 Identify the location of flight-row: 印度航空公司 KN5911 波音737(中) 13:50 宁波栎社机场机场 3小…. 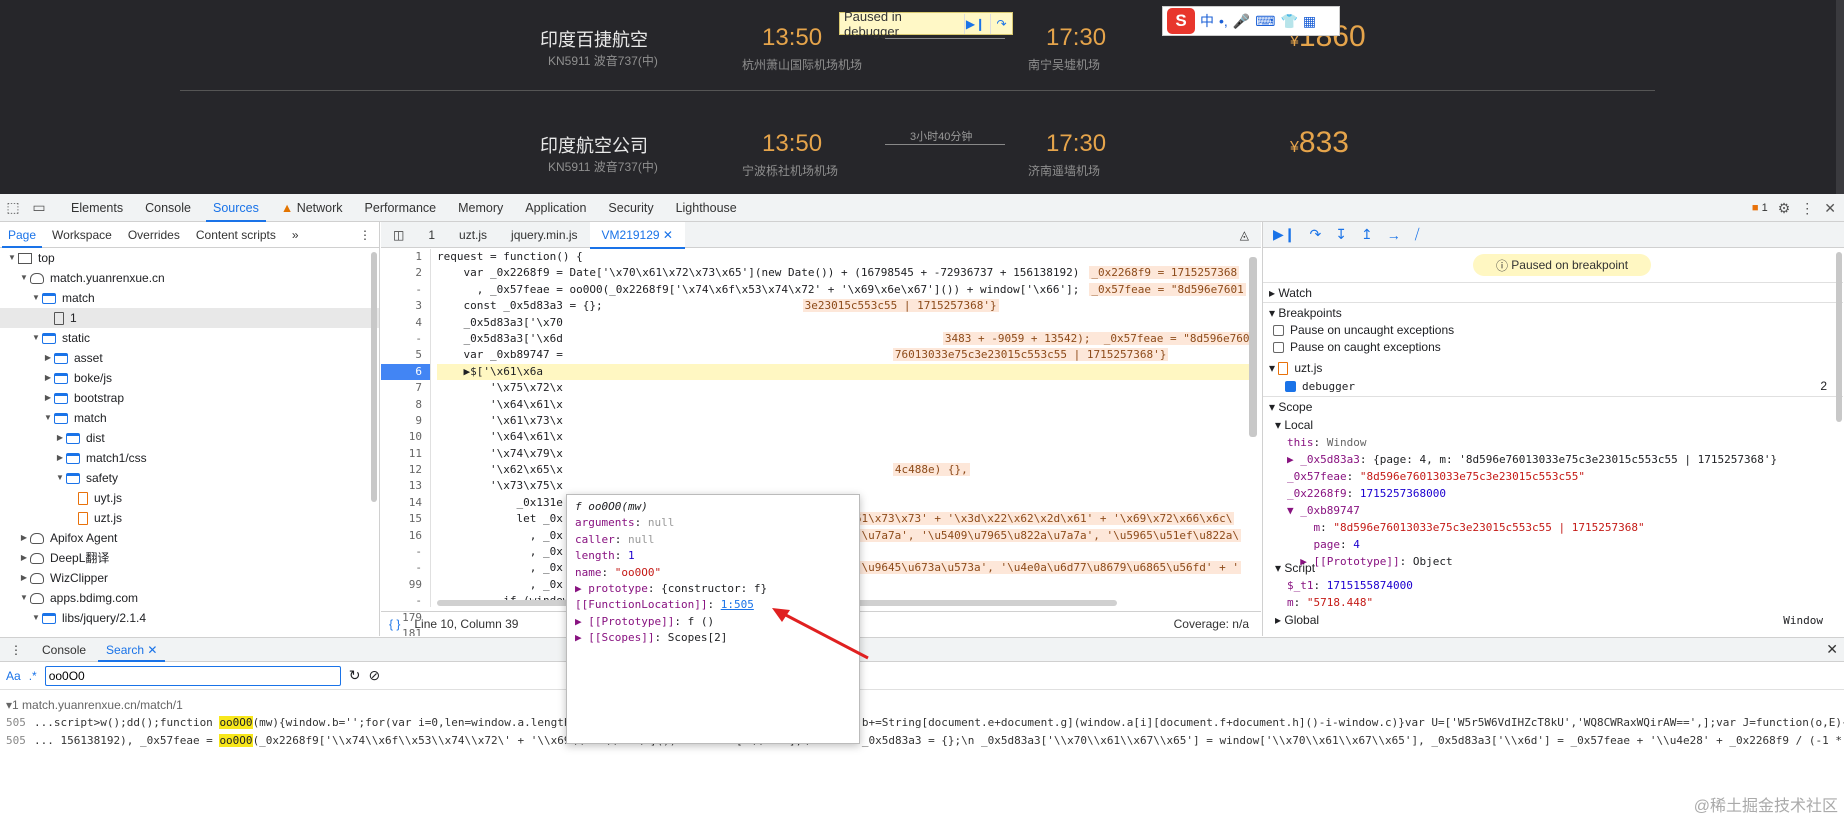
(922, 157).